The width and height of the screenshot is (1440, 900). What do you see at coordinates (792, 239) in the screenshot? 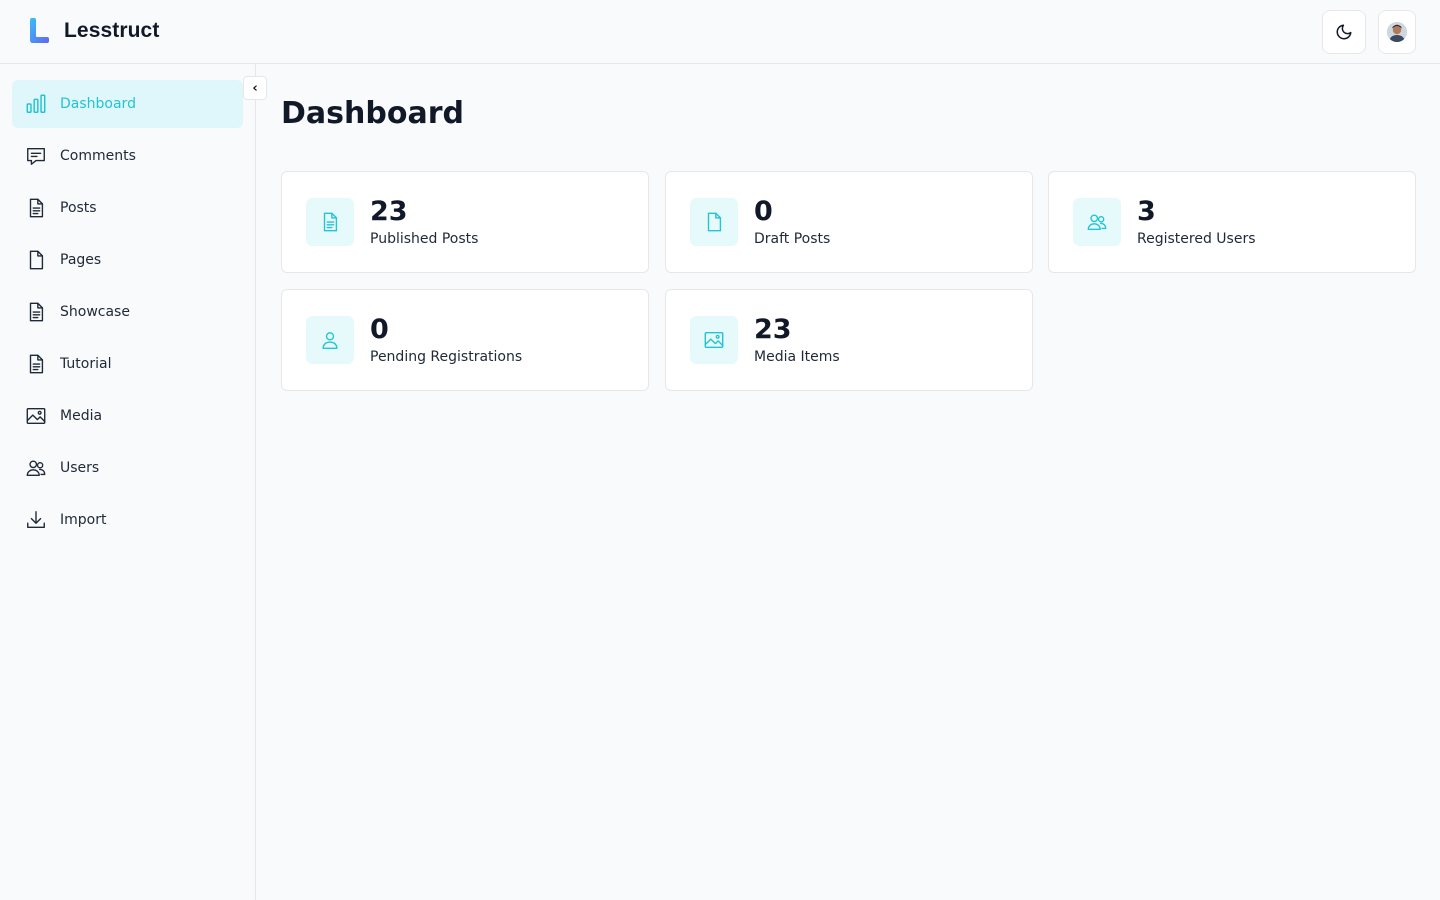
I see `stat-label: Draft Posts` at bounding box center [792, 239].